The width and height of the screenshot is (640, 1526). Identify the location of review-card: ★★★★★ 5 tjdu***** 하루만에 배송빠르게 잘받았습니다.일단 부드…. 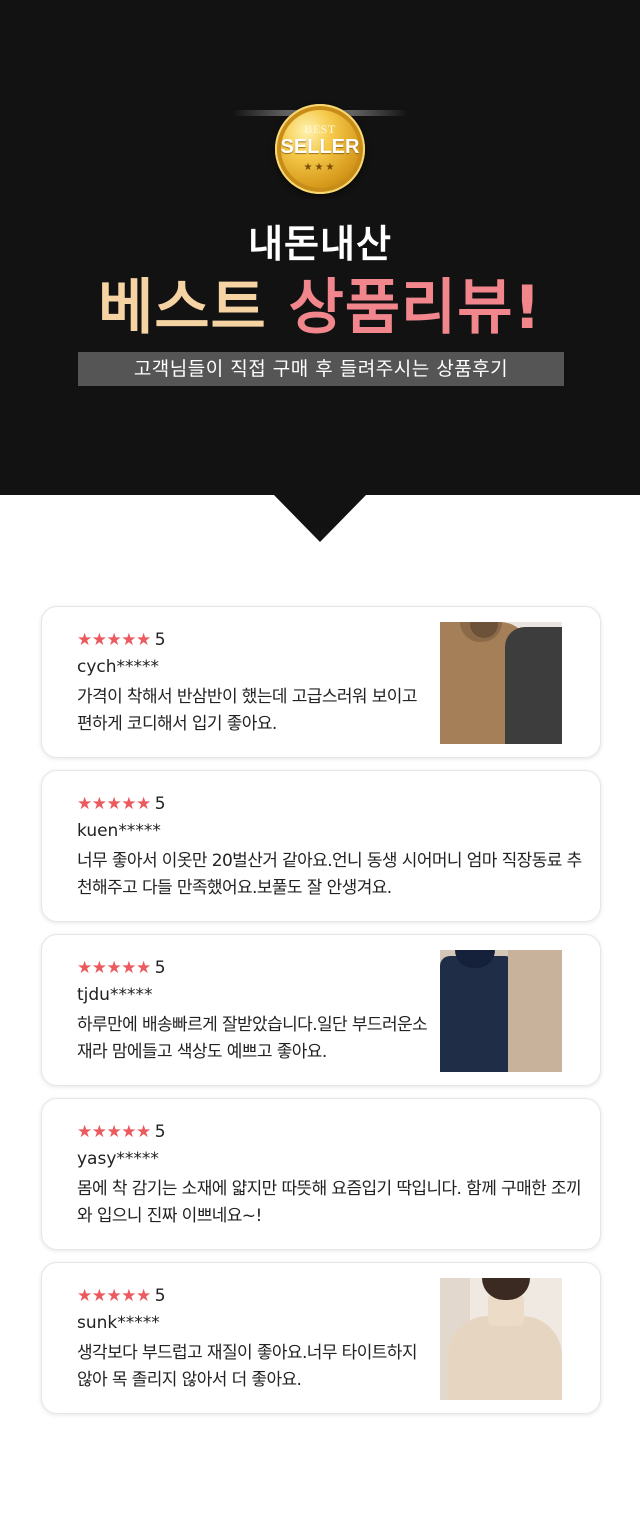
(321, 1010).